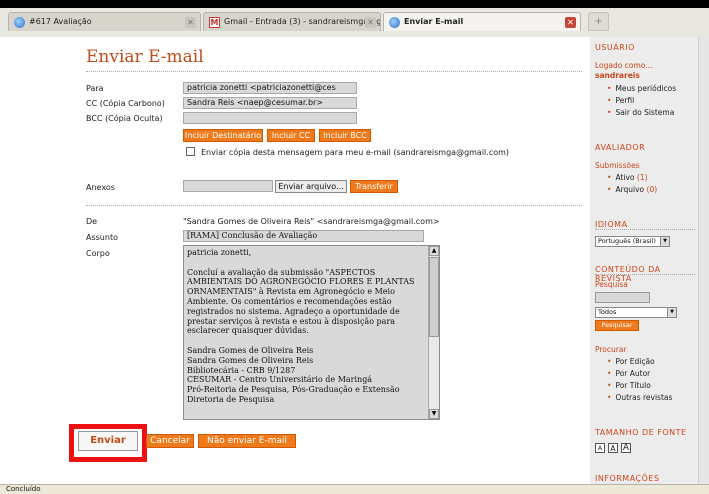 The width and height of the screenshot is (709, 494). What do you see at coordinates (354, 489) in the screenshot?
I see `status-bar: Concluído` at bounding box center [354, 489].